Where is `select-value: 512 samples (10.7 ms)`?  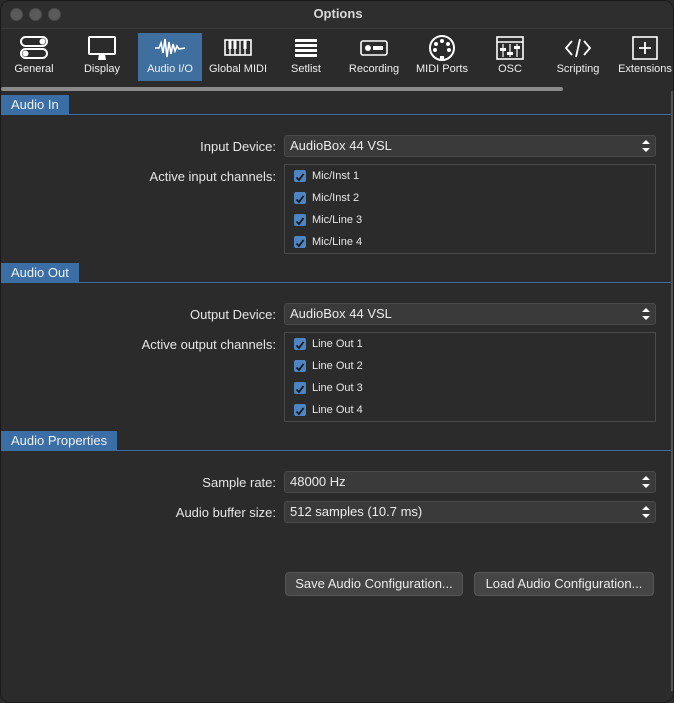 select-value: 512 samples (10.7 ms) is located at coordinates (356, 511).